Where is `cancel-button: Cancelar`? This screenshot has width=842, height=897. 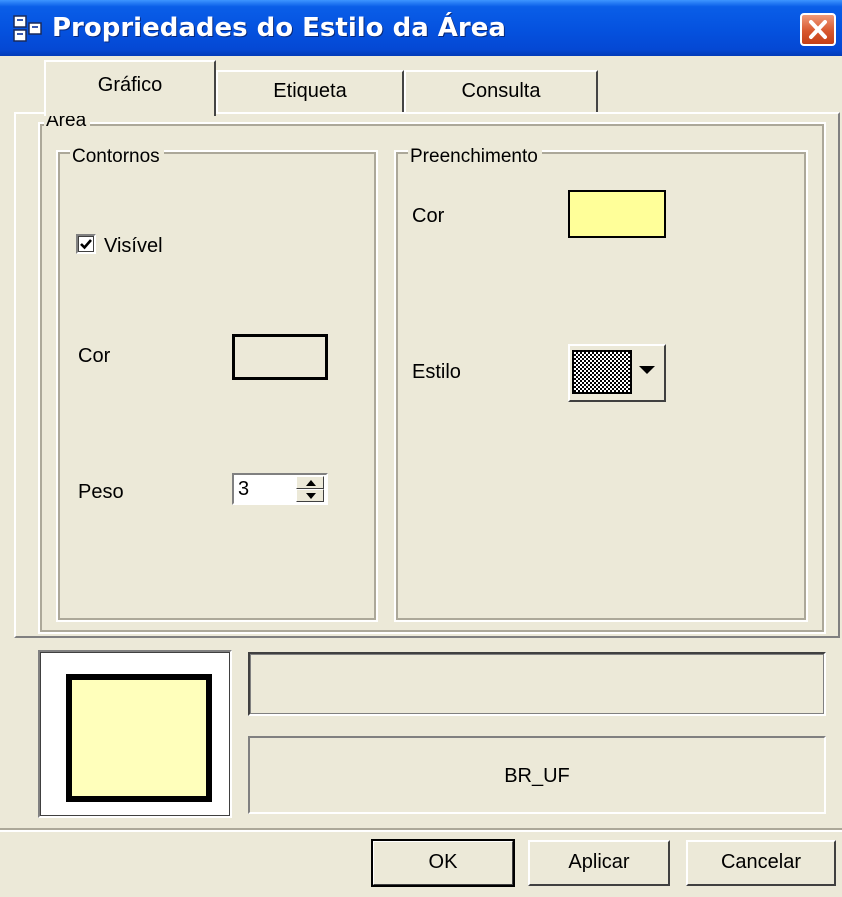
cancel-button: Cancelar is located at coordinates (761, 863).